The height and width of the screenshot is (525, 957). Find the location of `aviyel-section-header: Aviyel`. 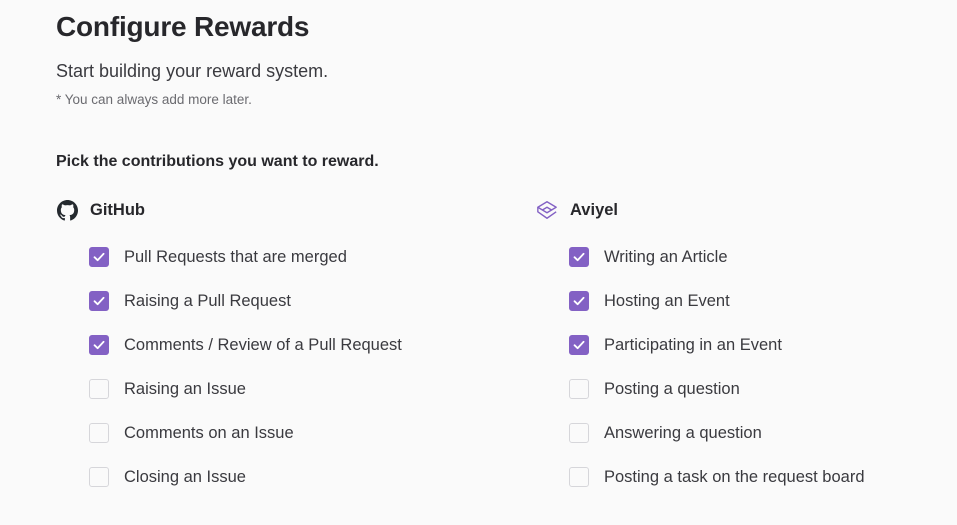

aviyel-section-header: Aviyel is located at coordinates (577, 210).